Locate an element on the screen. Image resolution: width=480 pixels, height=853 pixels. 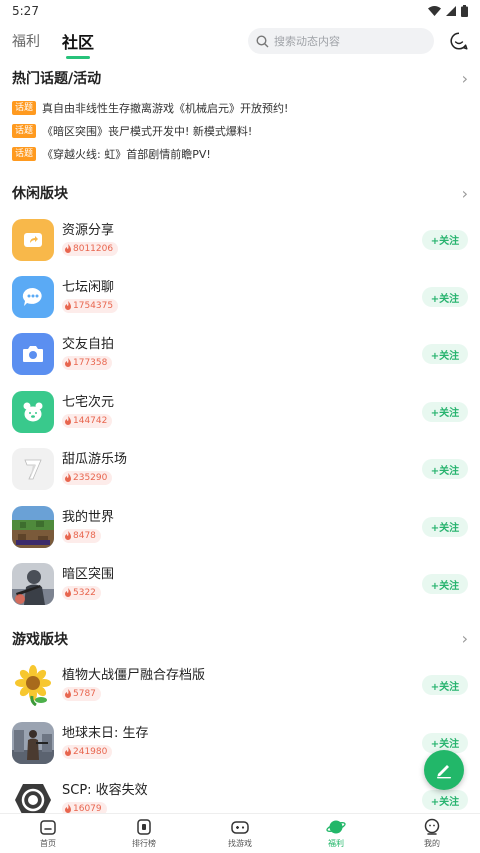
gamepad-icon is located at coordinates (240, 827).